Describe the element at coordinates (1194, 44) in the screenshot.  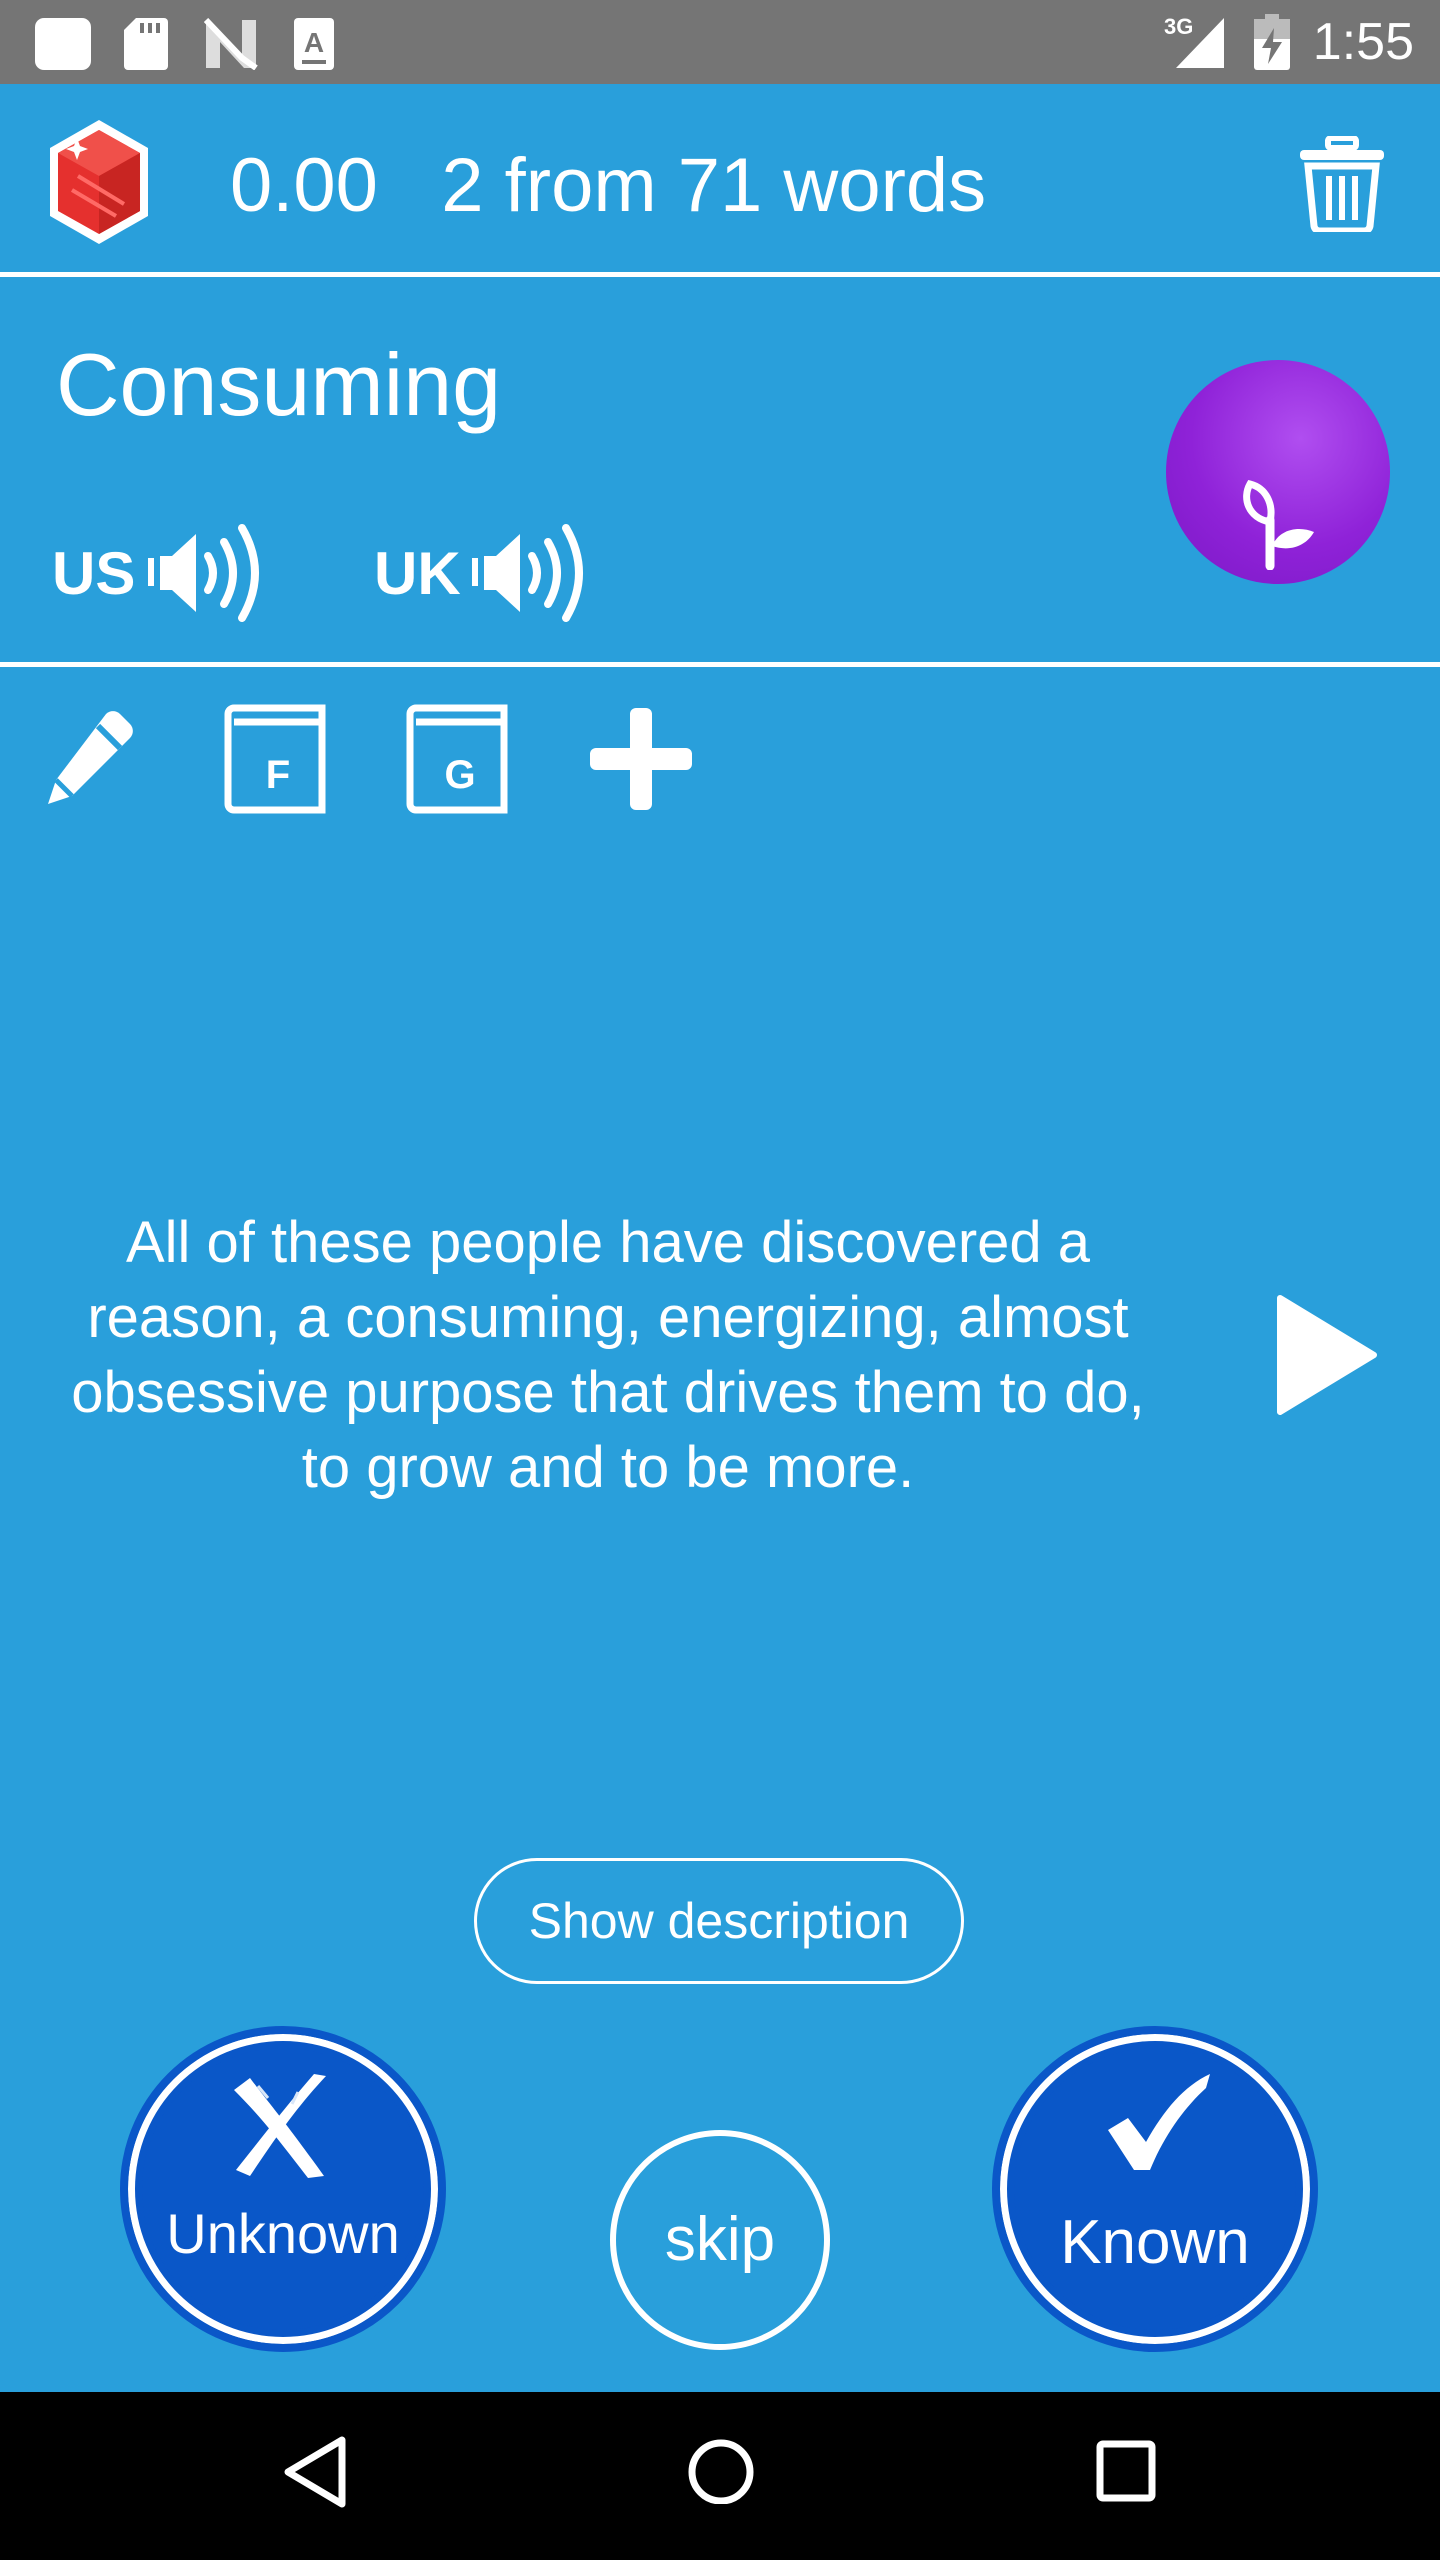
I see `cell-signal-icon: 3G` at that location.